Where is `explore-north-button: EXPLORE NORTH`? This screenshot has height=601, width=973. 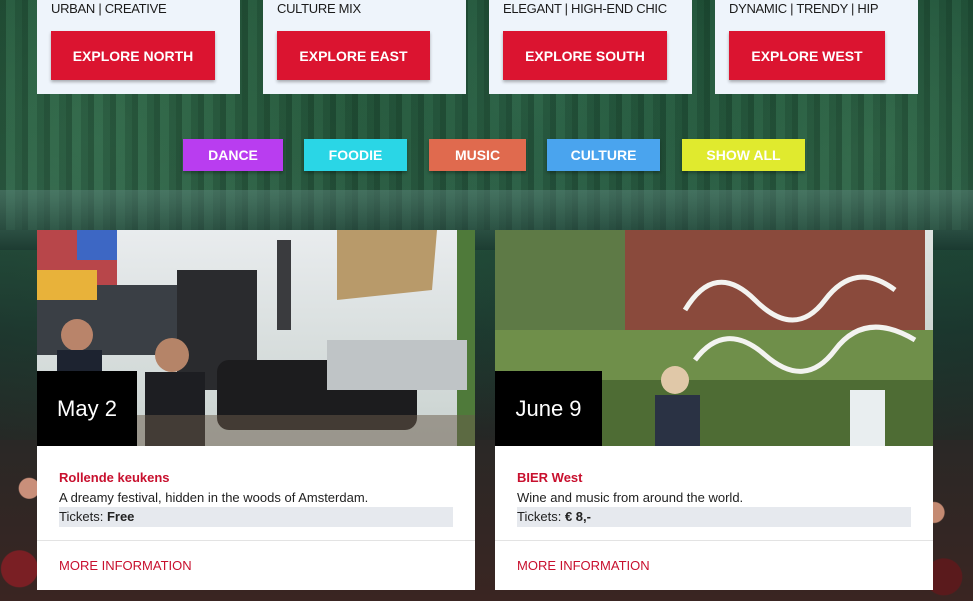
explore-north-button: EXPLORE NORTH is located at coordinates (133, 55).